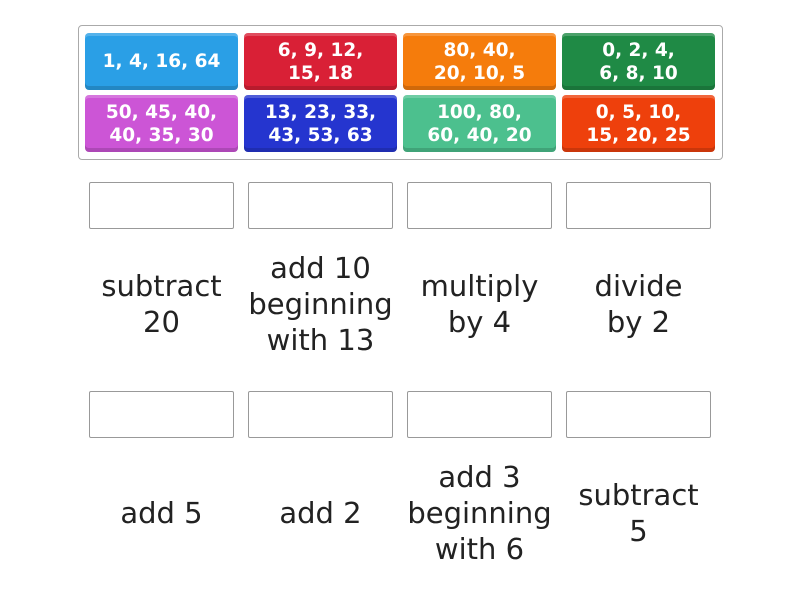  Describe the element at coordinates (479, 304) in the screenshot. I see `prompt-text: multiply by 4` at that location.